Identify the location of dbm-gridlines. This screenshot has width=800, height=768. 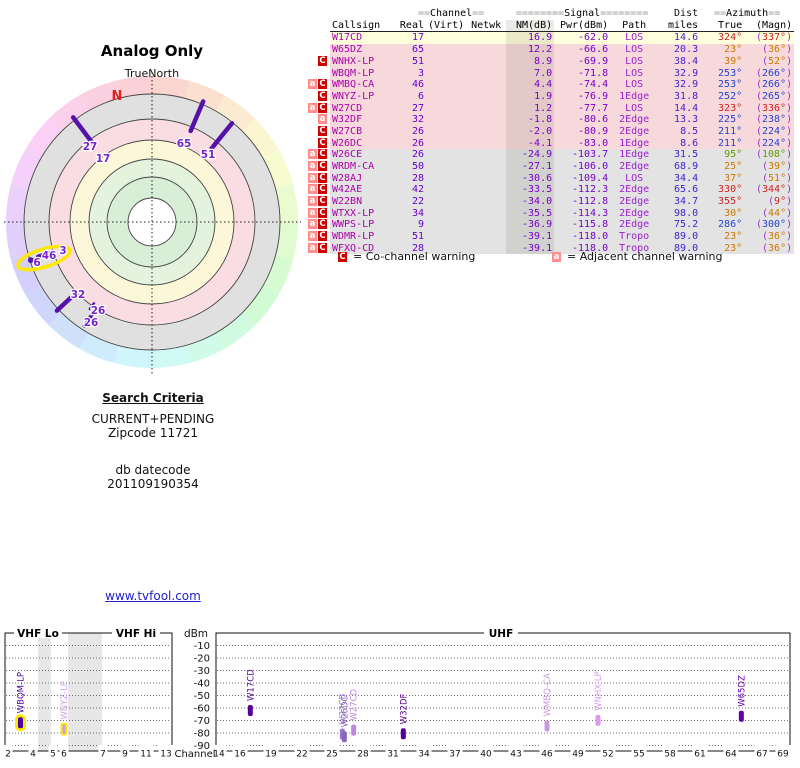
(397, 695).